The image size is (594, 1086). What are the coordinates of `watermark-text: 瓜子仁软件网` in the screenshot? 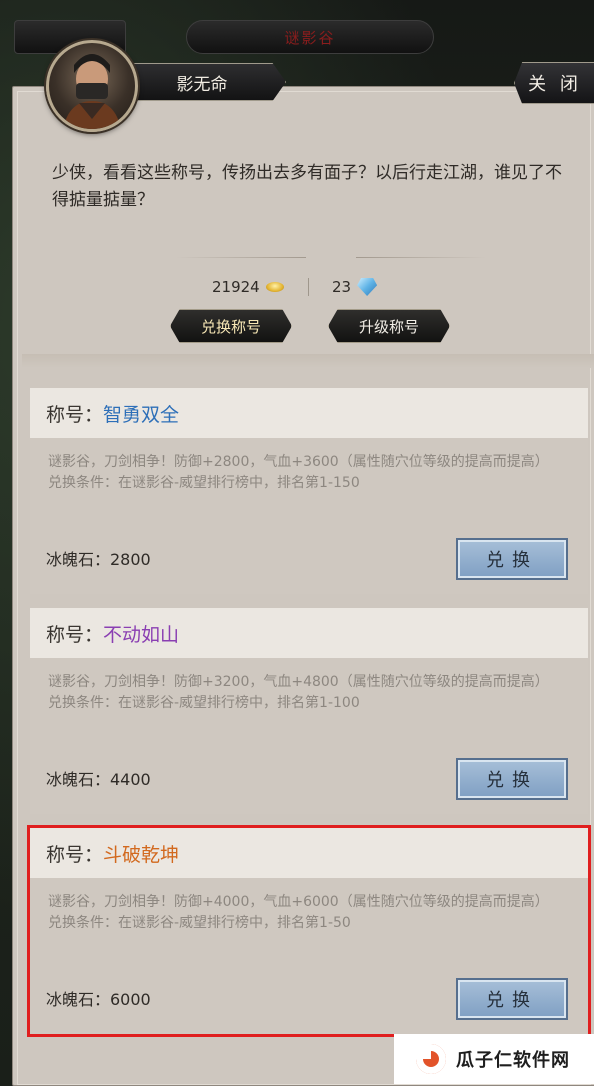 It's located at (513, 1060).